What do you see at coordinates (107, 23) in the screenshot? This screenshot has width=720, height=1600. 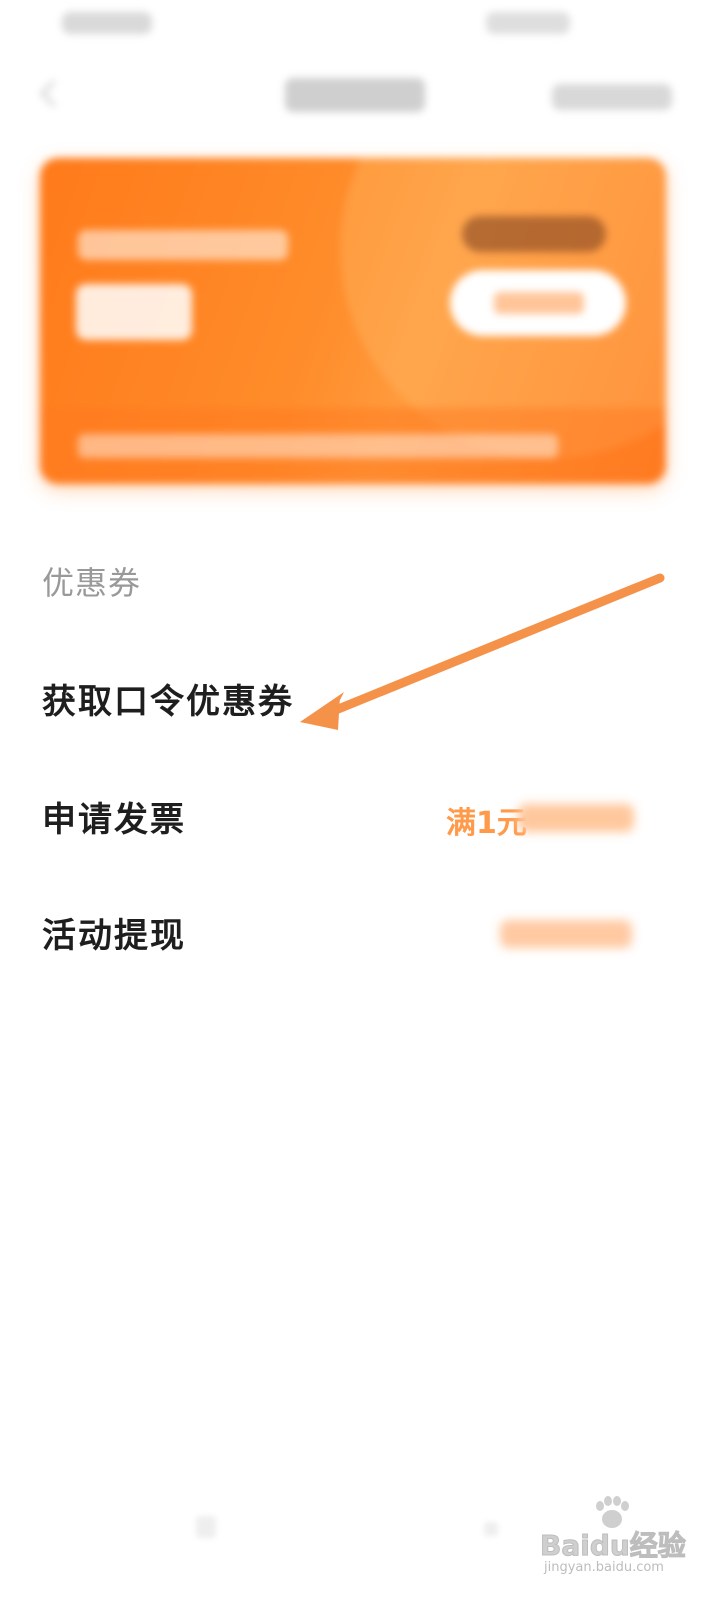 I see `status-bar-left-info` at bounding box center [107, 23].